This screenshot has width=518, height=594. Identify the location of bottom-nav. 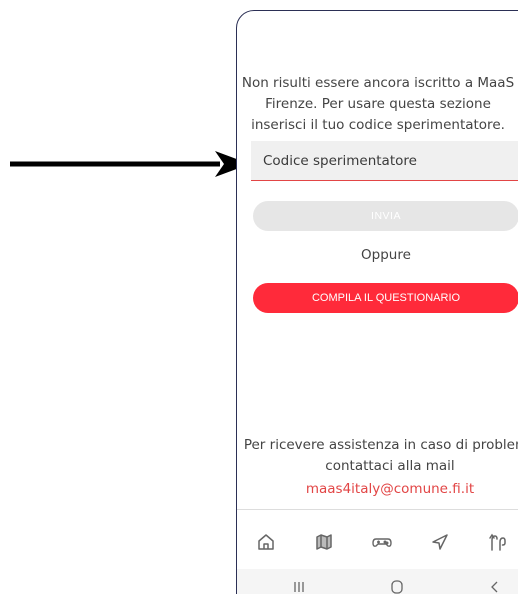
(377, 541).